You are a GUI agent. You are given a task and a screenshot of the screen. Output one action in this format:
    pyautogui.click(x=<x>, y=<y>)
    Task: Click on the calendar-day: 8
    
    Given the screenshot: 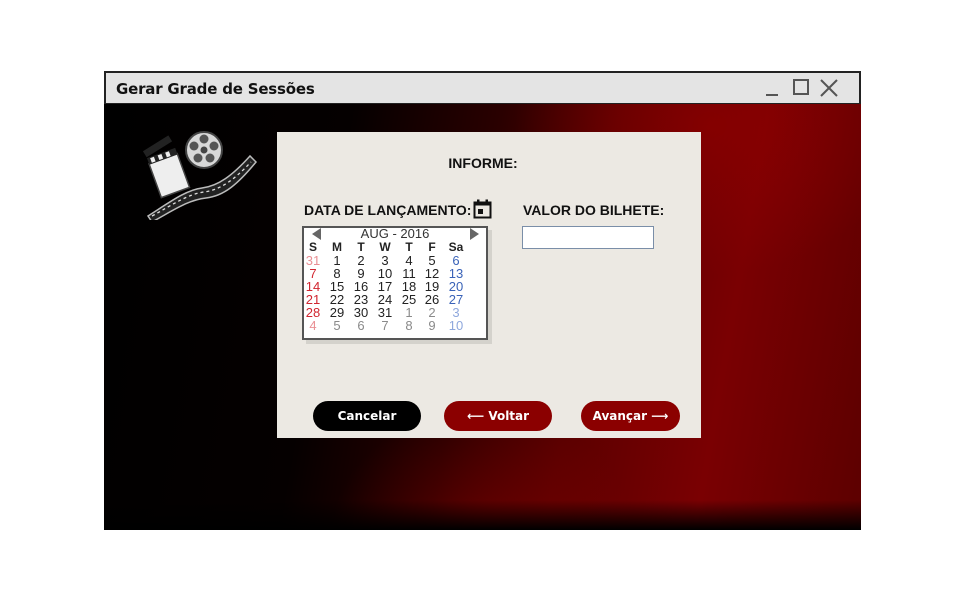 What is the action you would take?
    pyautogui.click(x=409, y=325)
    